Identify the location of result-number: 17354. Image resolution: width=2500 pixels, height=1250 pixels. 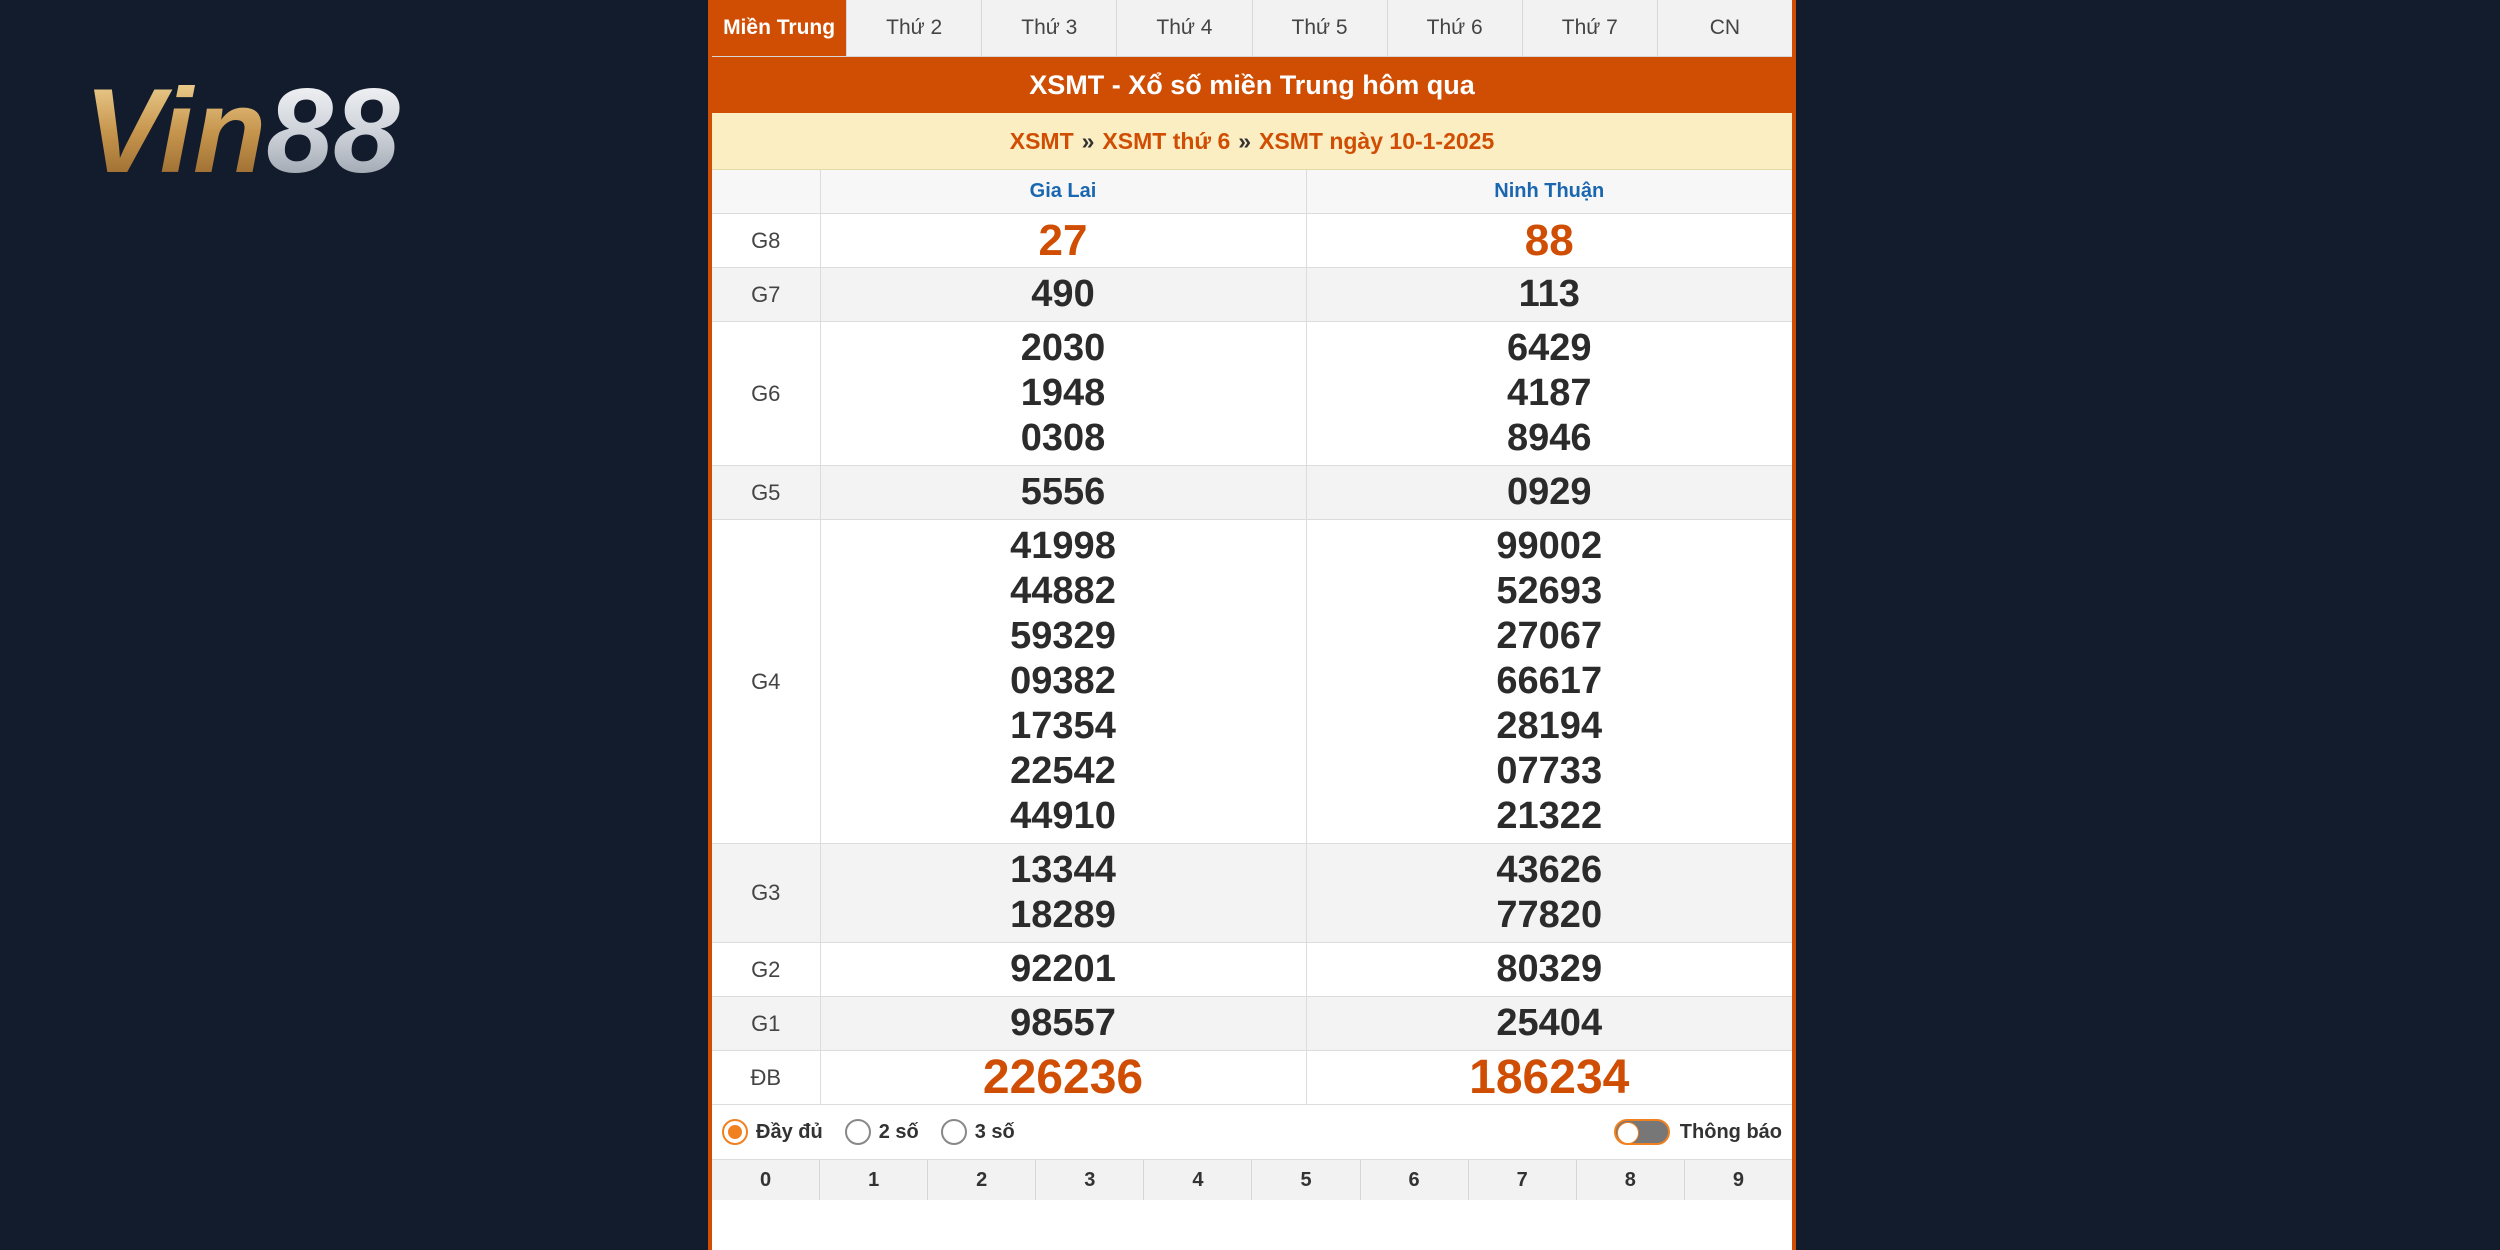
(1063, 726).